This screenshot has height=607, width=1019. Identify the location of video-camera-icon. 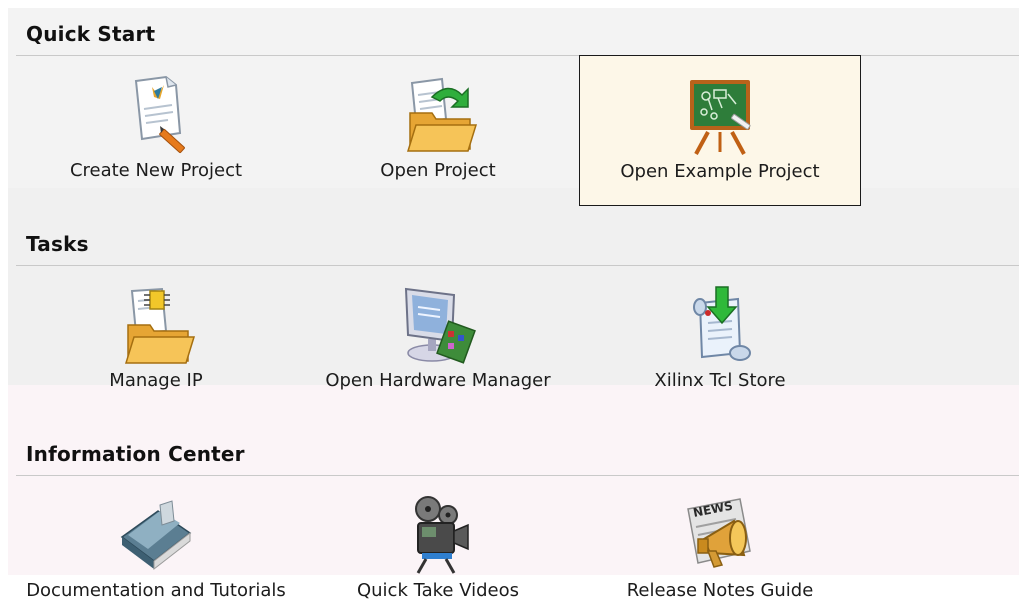
(438, 535).